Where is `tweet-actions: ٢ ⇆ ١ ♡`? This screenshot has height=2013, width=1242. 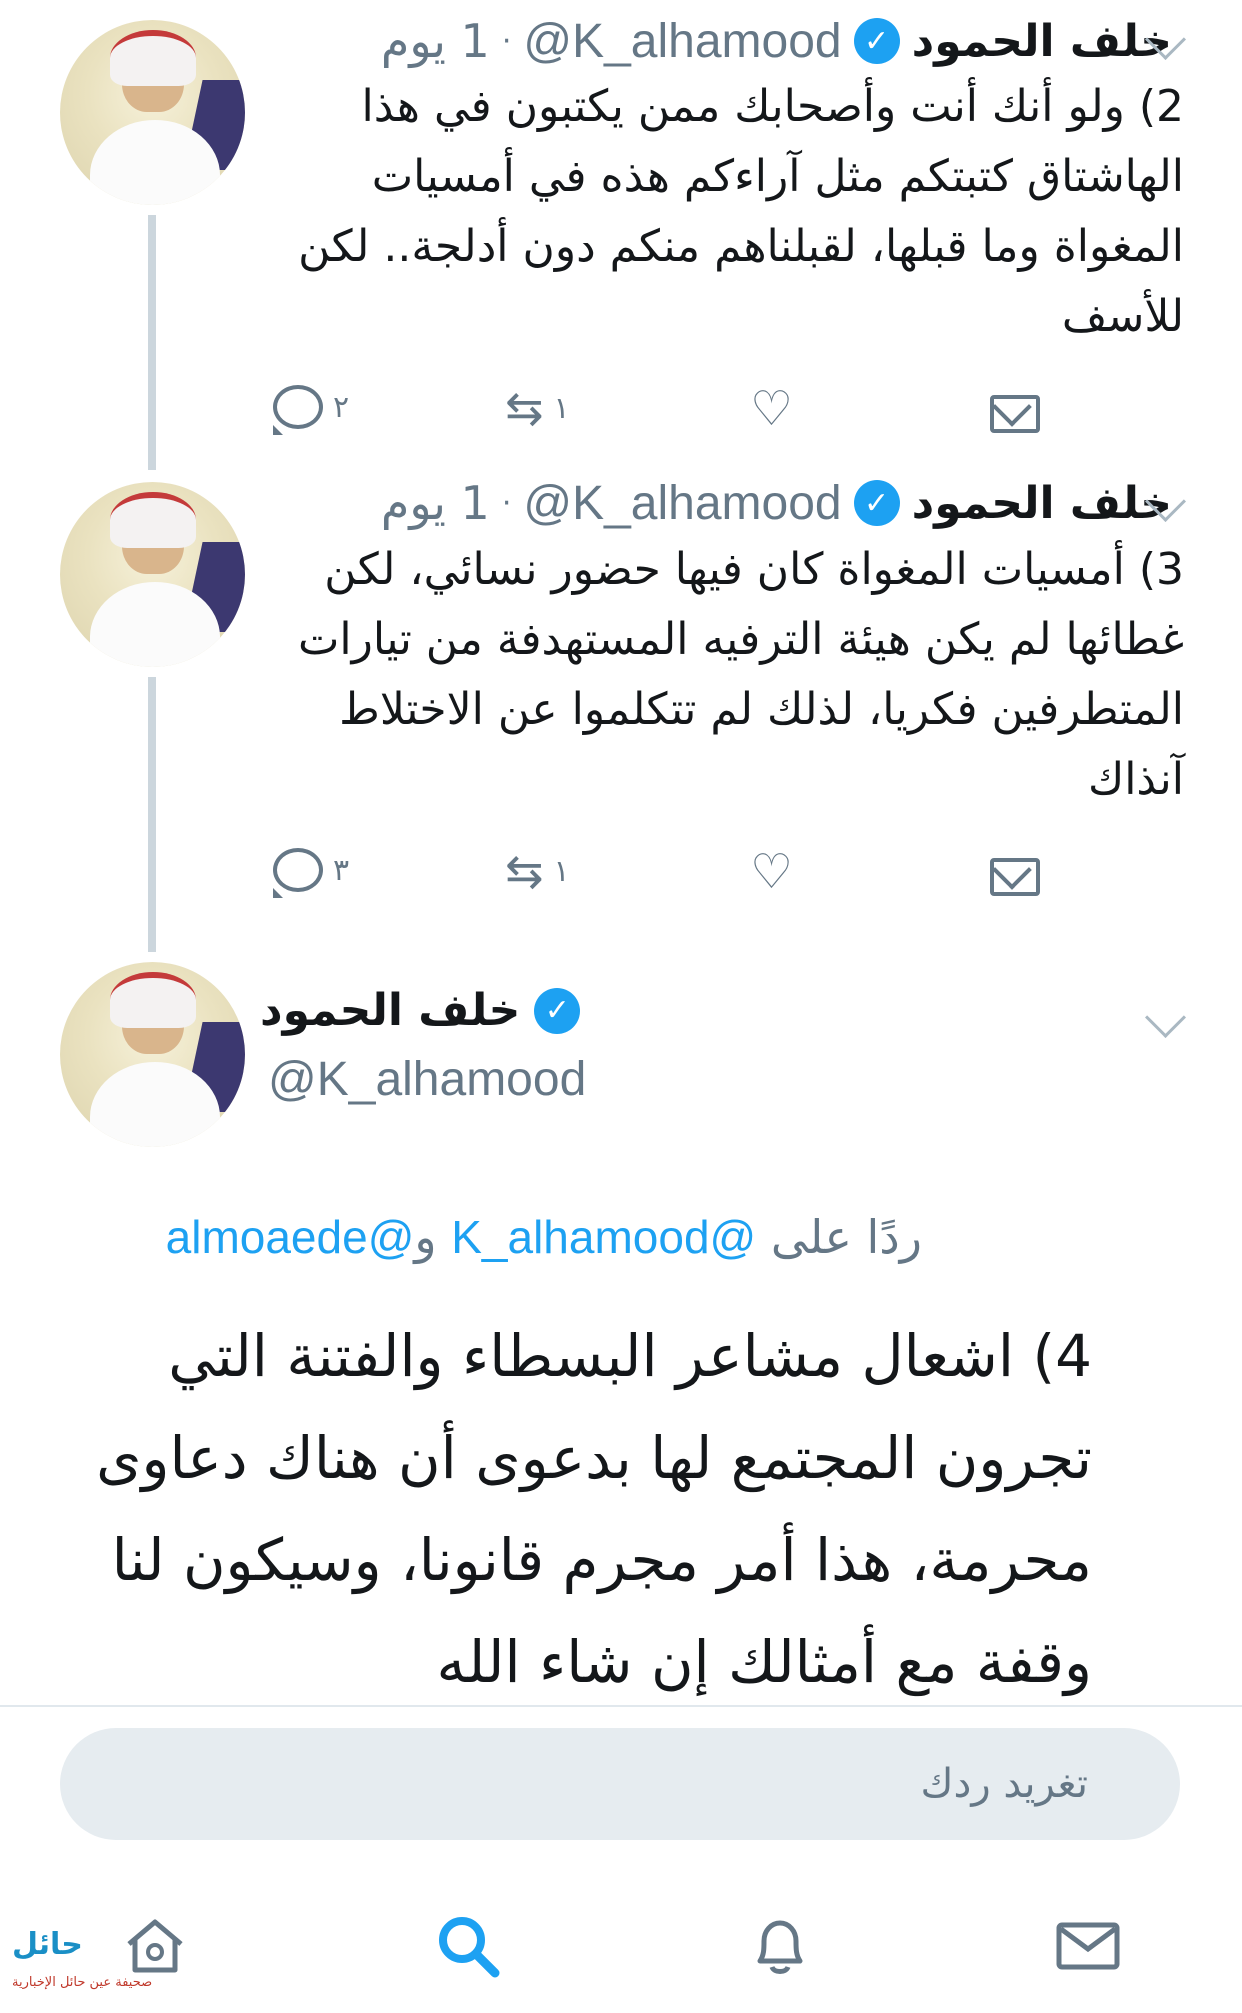 tweet-actions: ٢ ⇆ ١ ♡ is located at coordinates (655, 415).